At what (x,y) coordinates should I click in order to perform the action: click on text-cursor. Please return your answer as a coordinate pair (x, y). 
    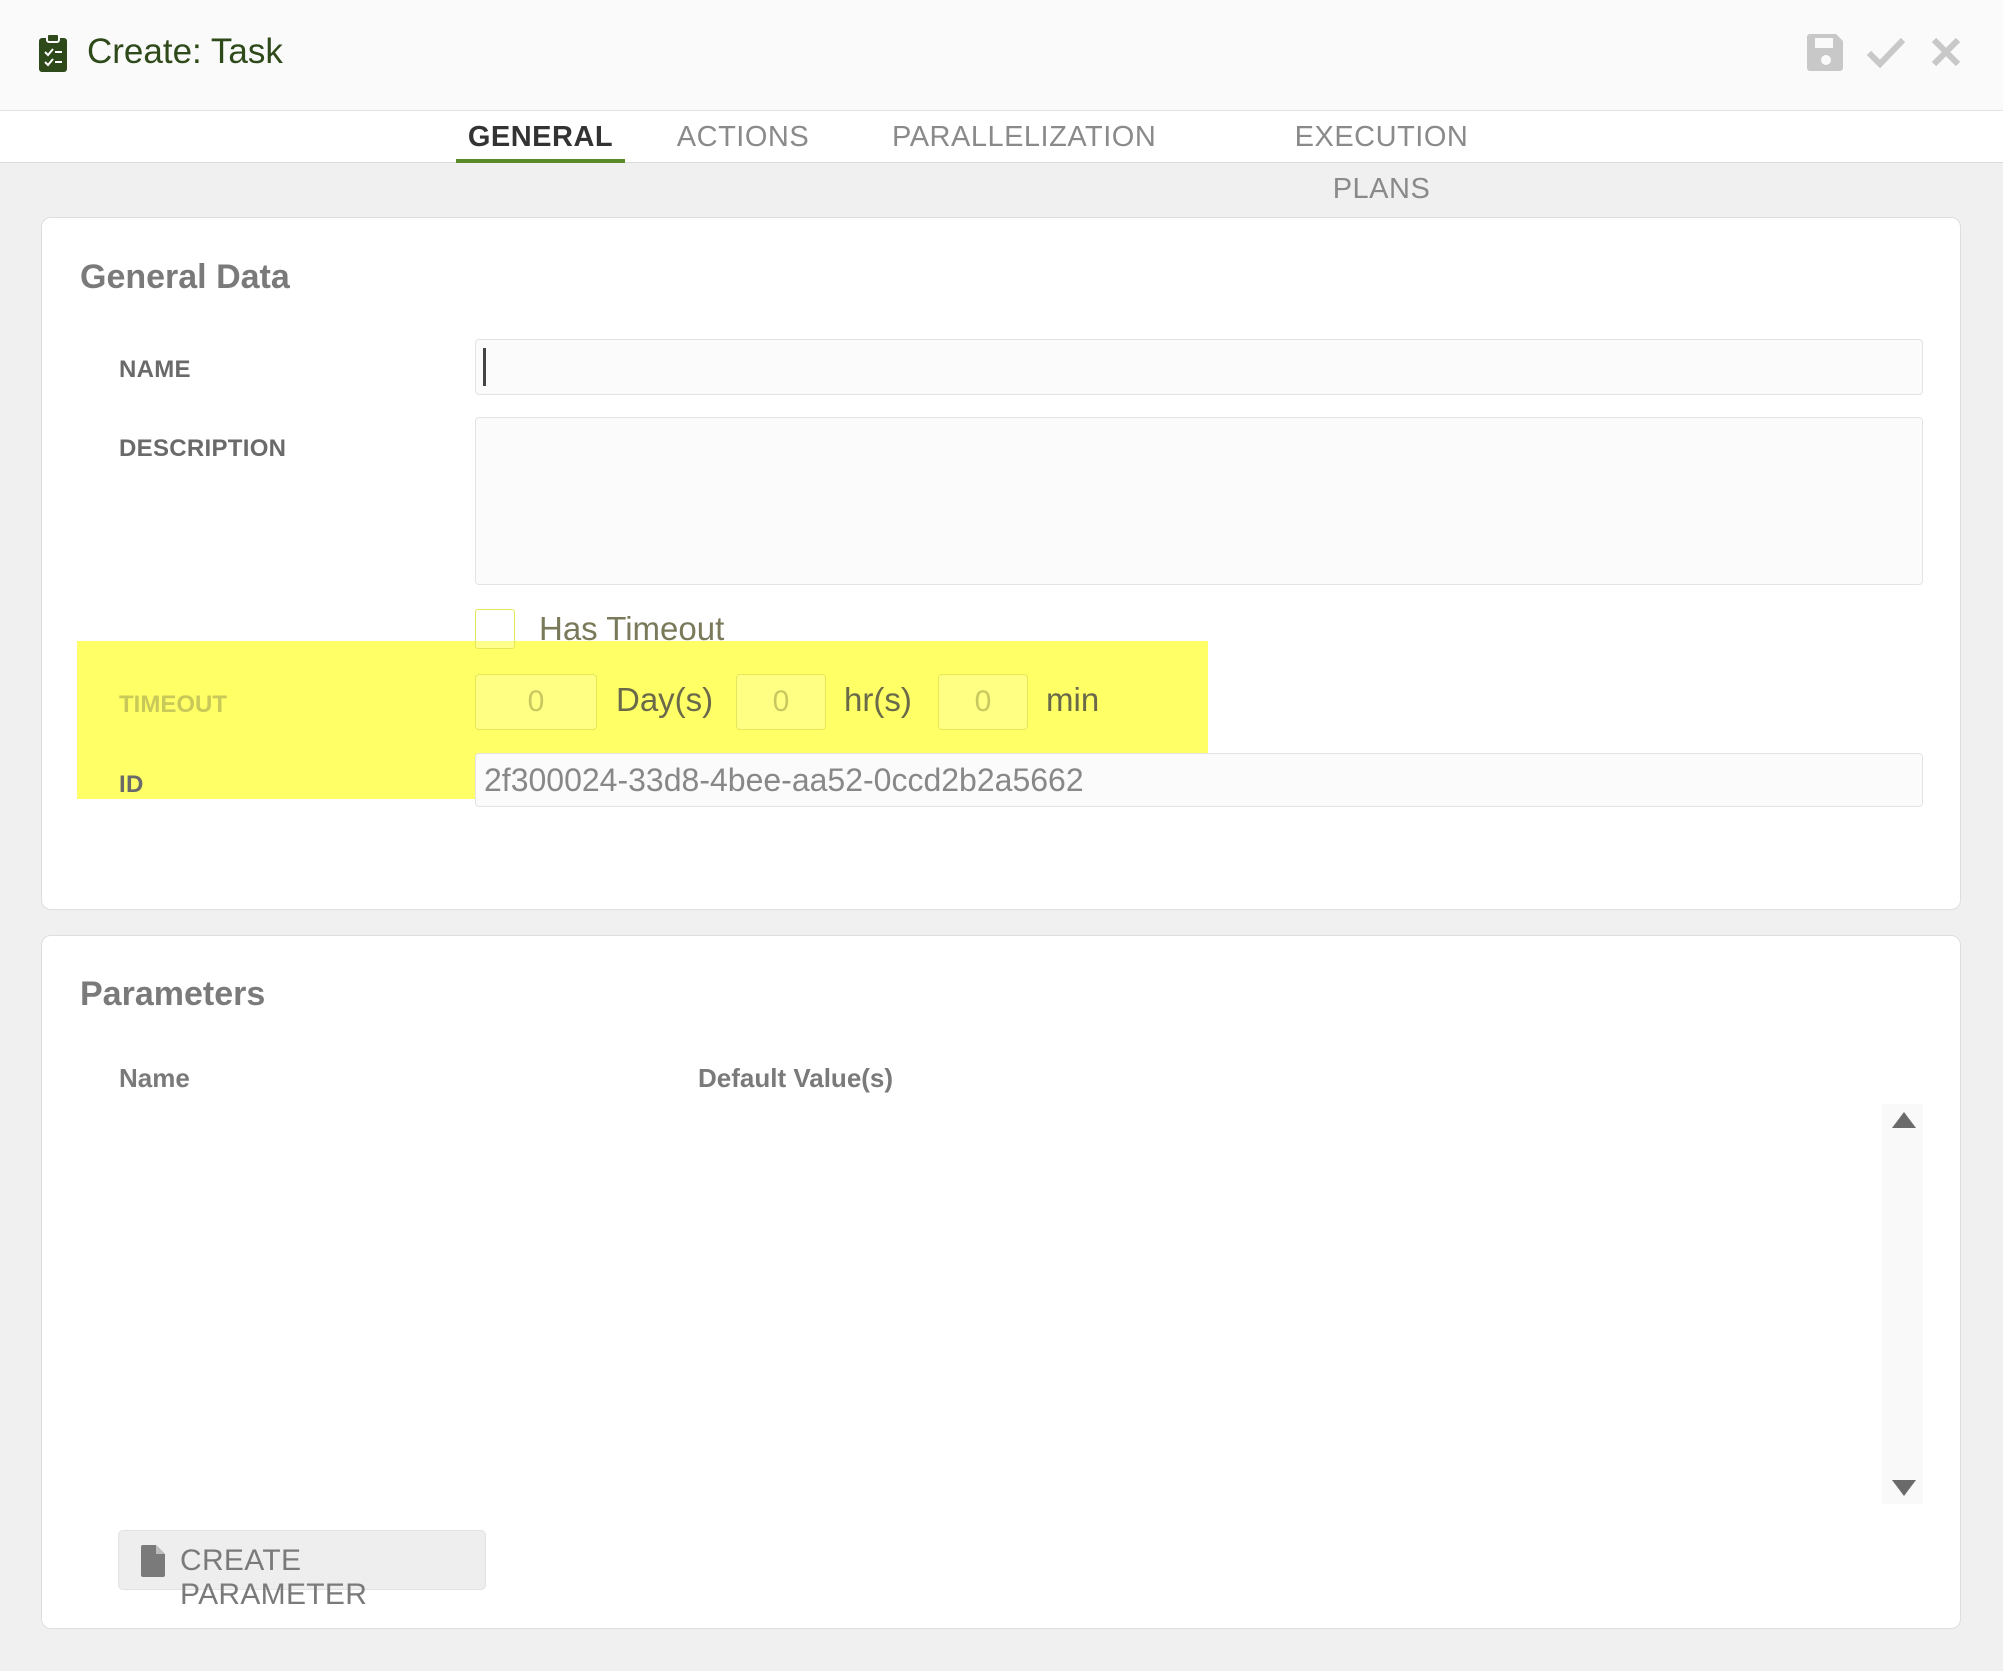
    Looking at the image, I should click on (484, 367).